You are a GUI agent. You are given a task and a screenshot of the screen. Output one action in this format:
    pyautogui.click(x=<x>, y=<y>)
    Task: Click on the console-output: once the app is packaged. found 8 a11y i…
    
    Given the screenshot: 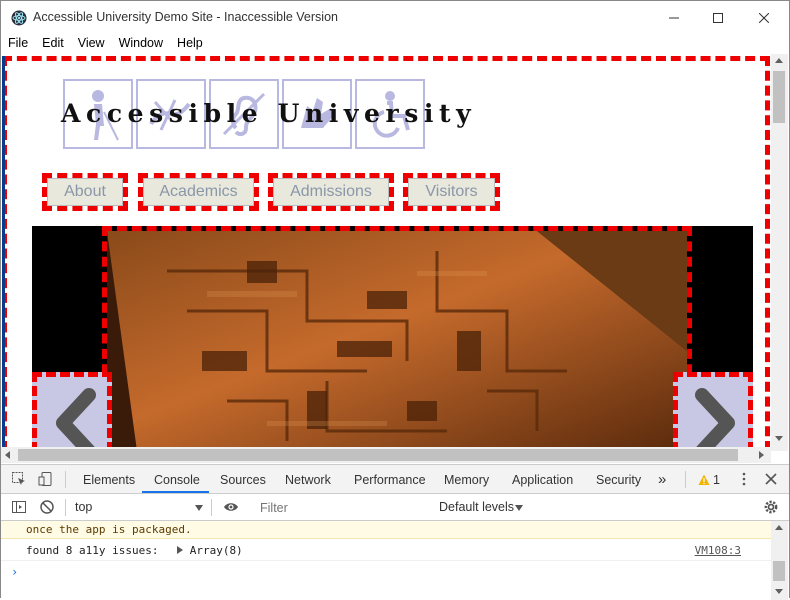 What is the action you would take?
    pyautogui.click(x=386, y=560)
    